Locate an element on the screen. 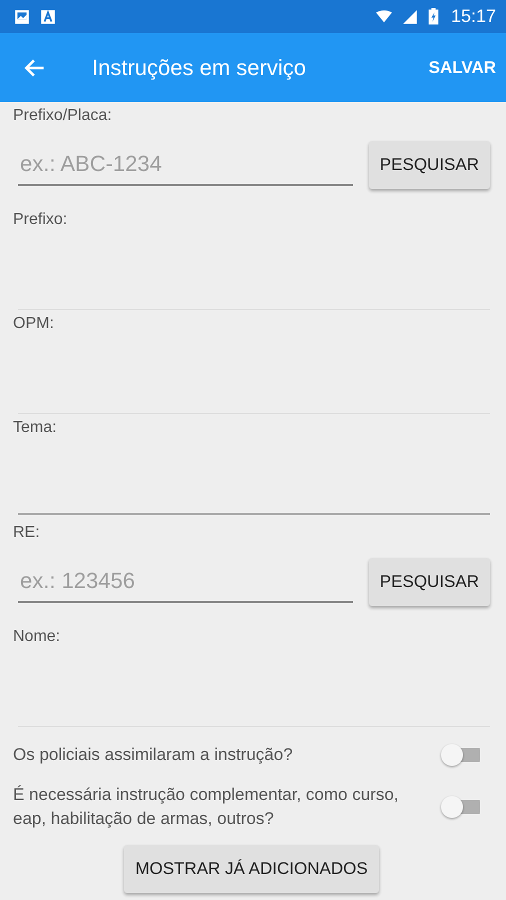  field-label: Tema: is located at coordinates (35, 428).